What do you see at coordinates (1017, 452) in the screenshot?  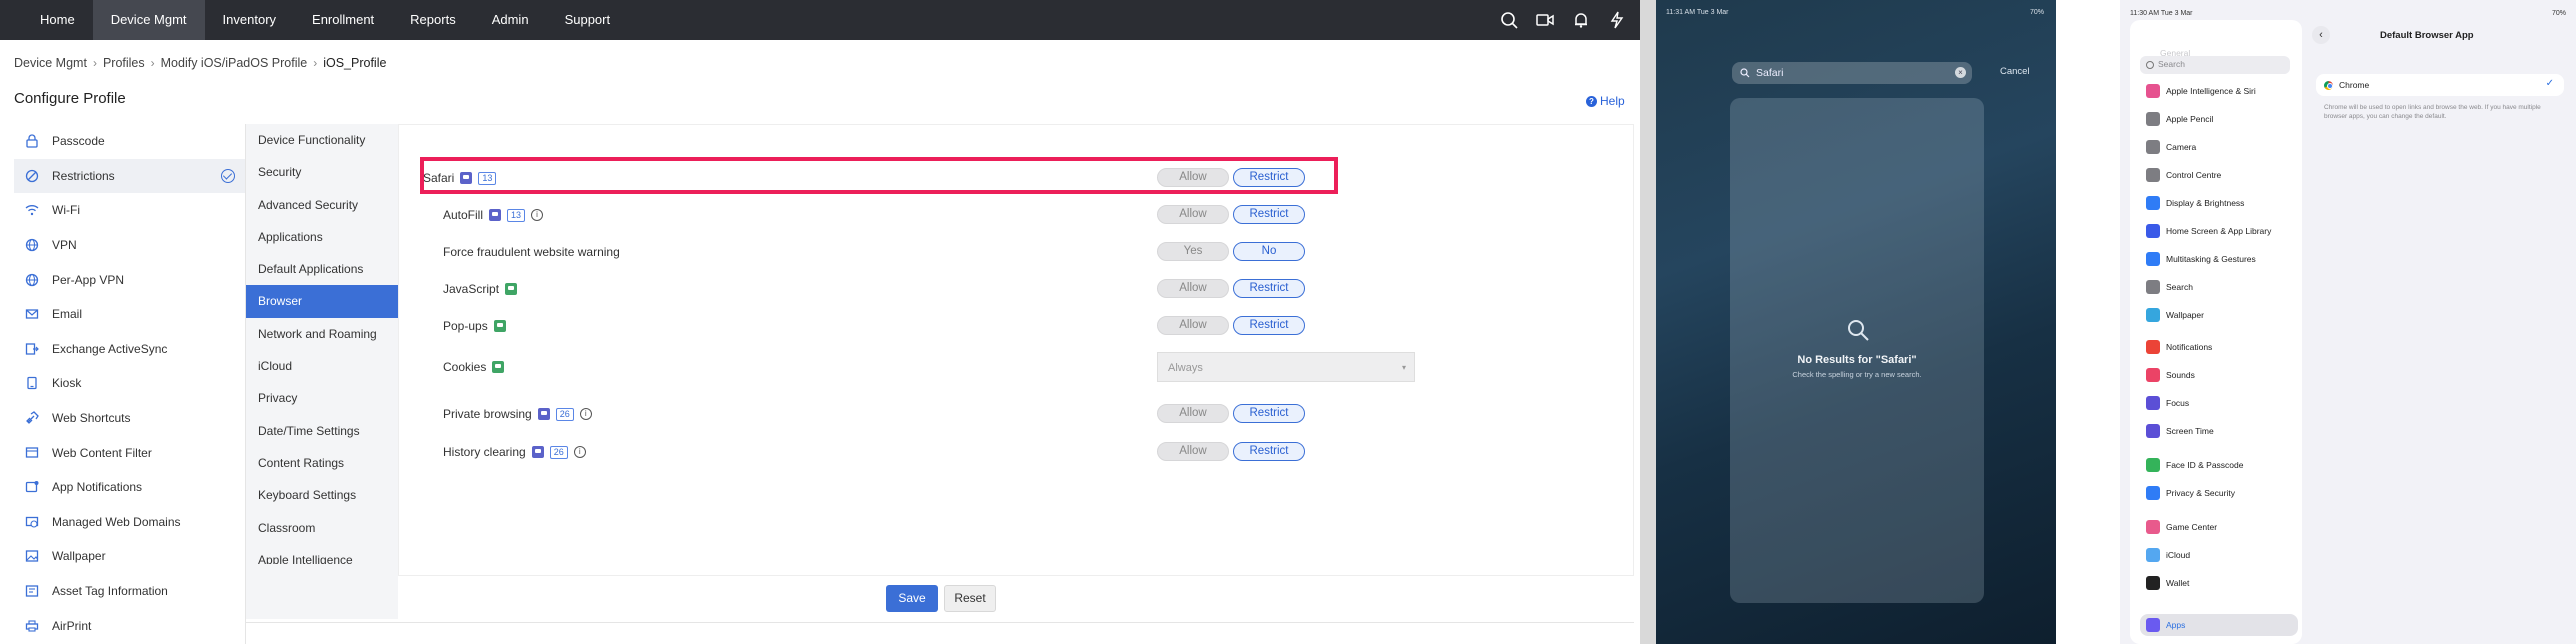 I see `setting-row-history-clearing: History clearing 26 i Allow Restrict` at bounding box center [1017, 452].